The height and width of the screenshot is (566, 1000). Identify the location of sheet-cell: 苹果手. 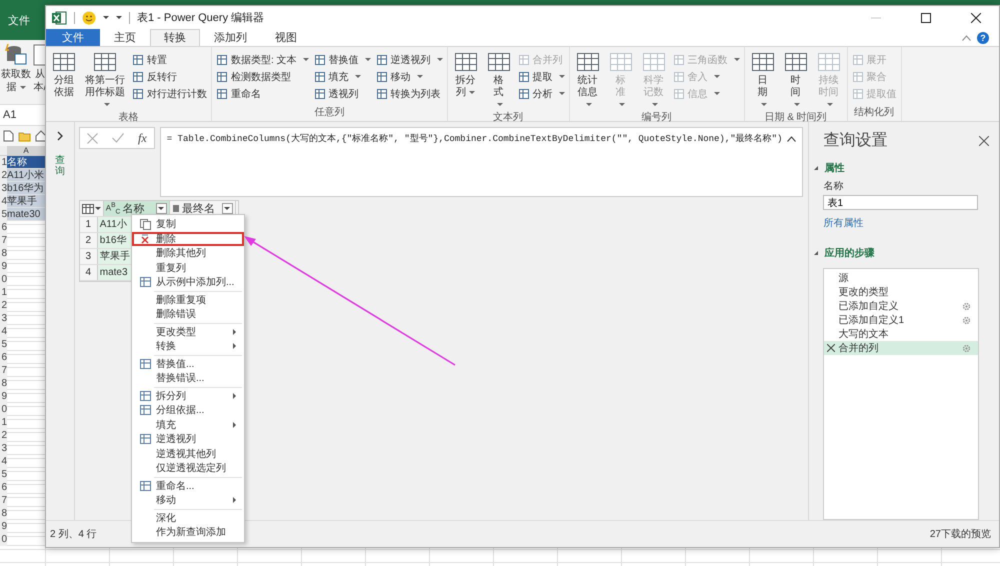
(26, 201).